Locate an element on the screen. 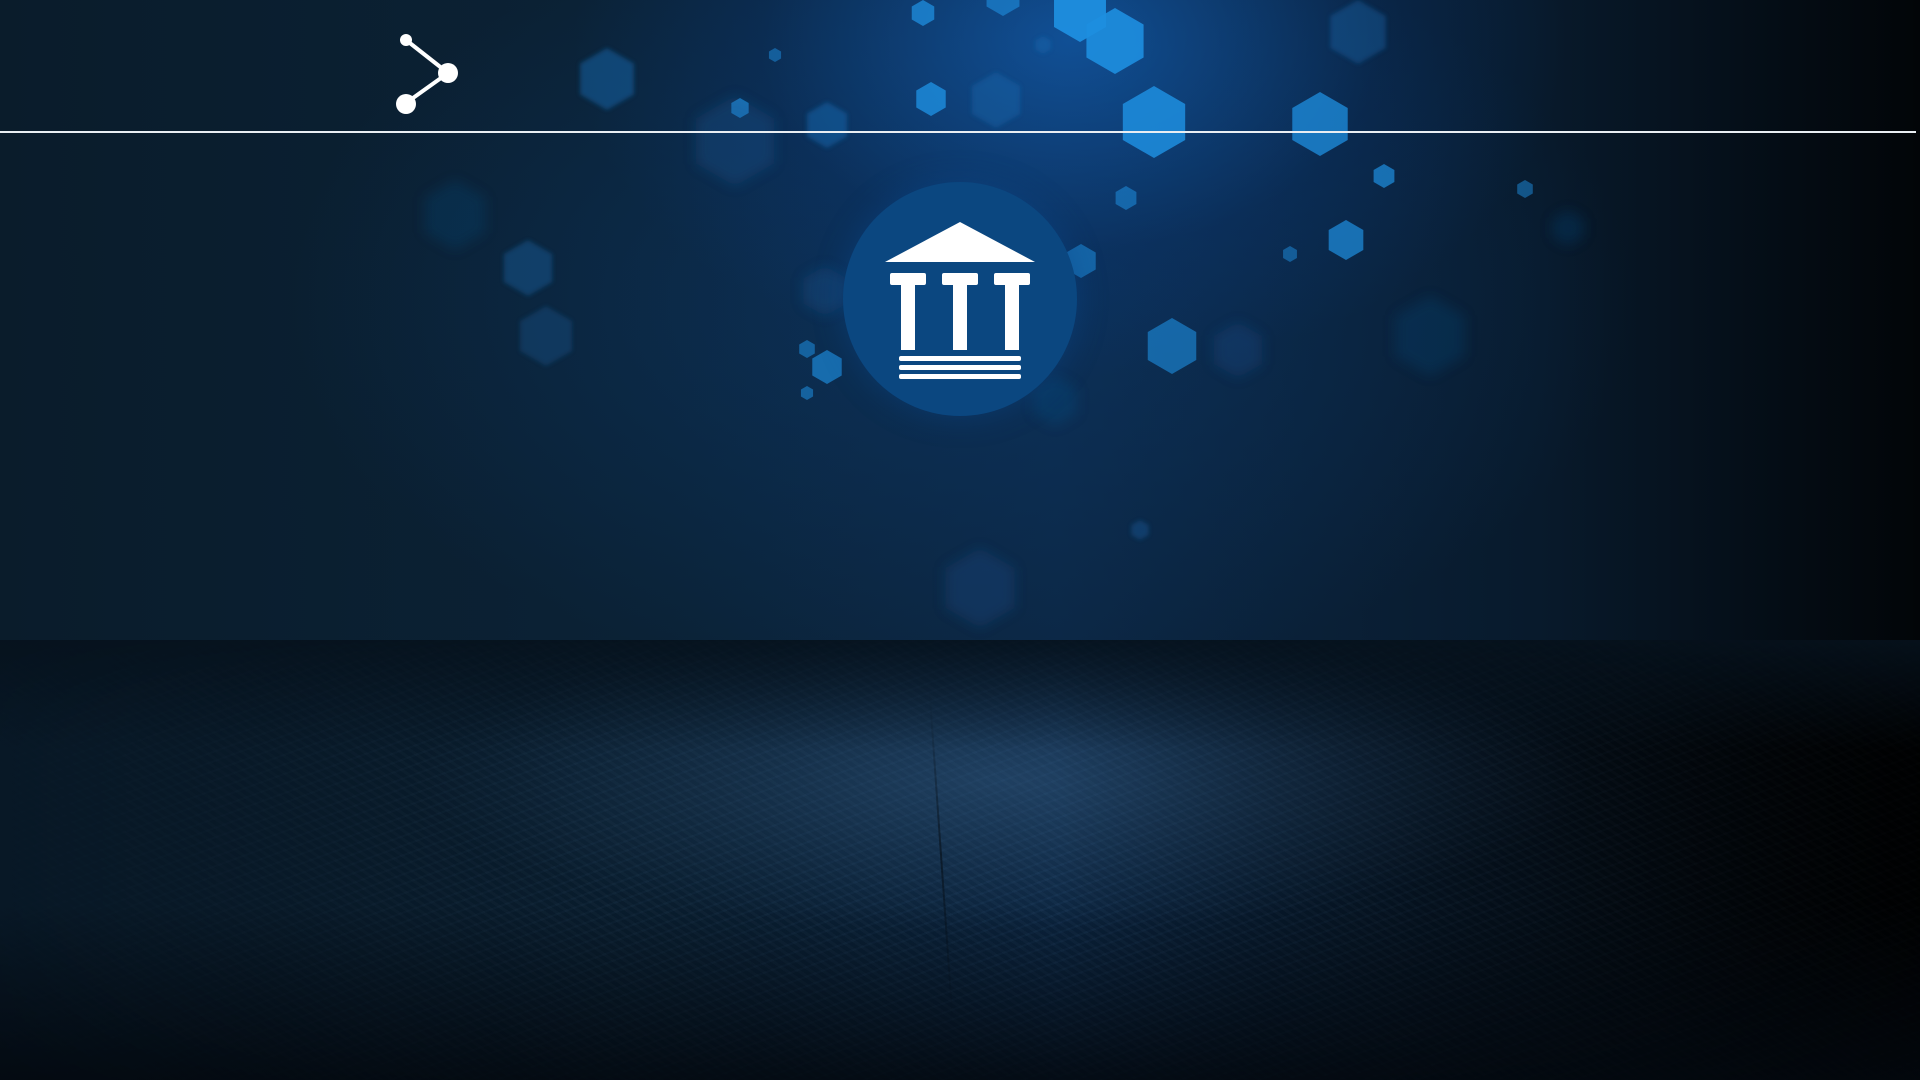  share-icon-graphic is located at coordinates (427, 74).